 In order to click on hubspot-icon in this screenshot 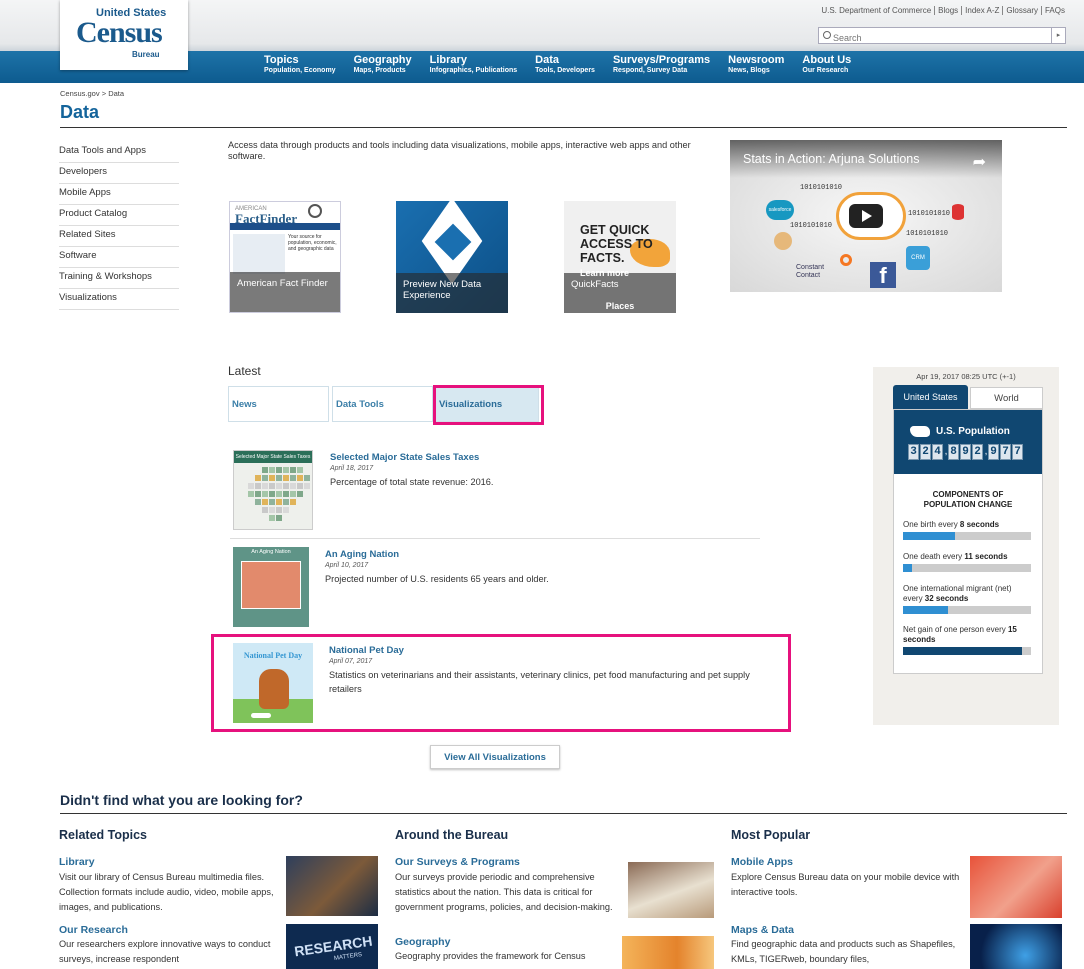, I will do `click(846, 260)`.